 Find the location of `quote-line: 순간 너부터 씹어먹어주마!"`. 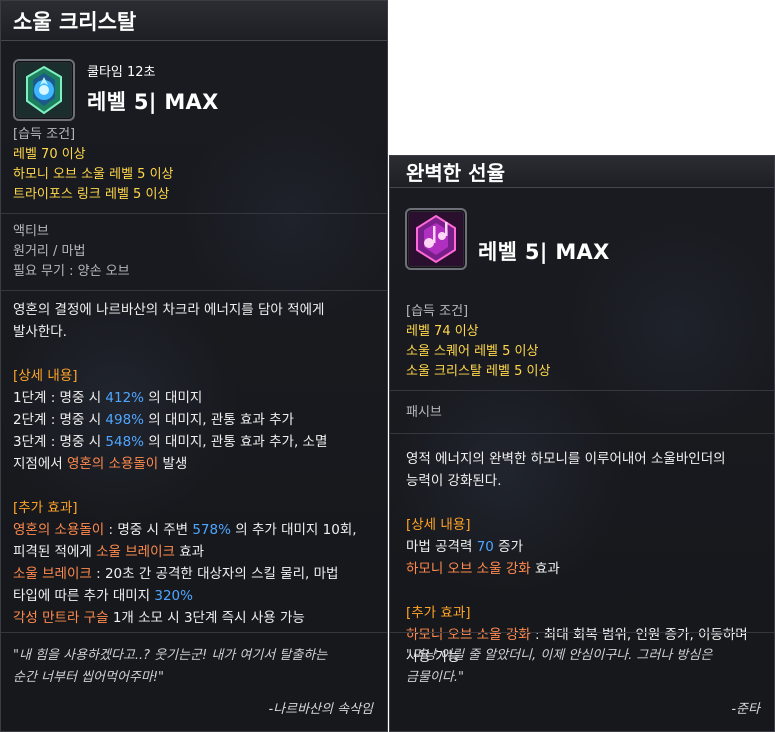

quote-line: 순간 너부터 씹어먹어주마!" is located at coordinates (89, 677).